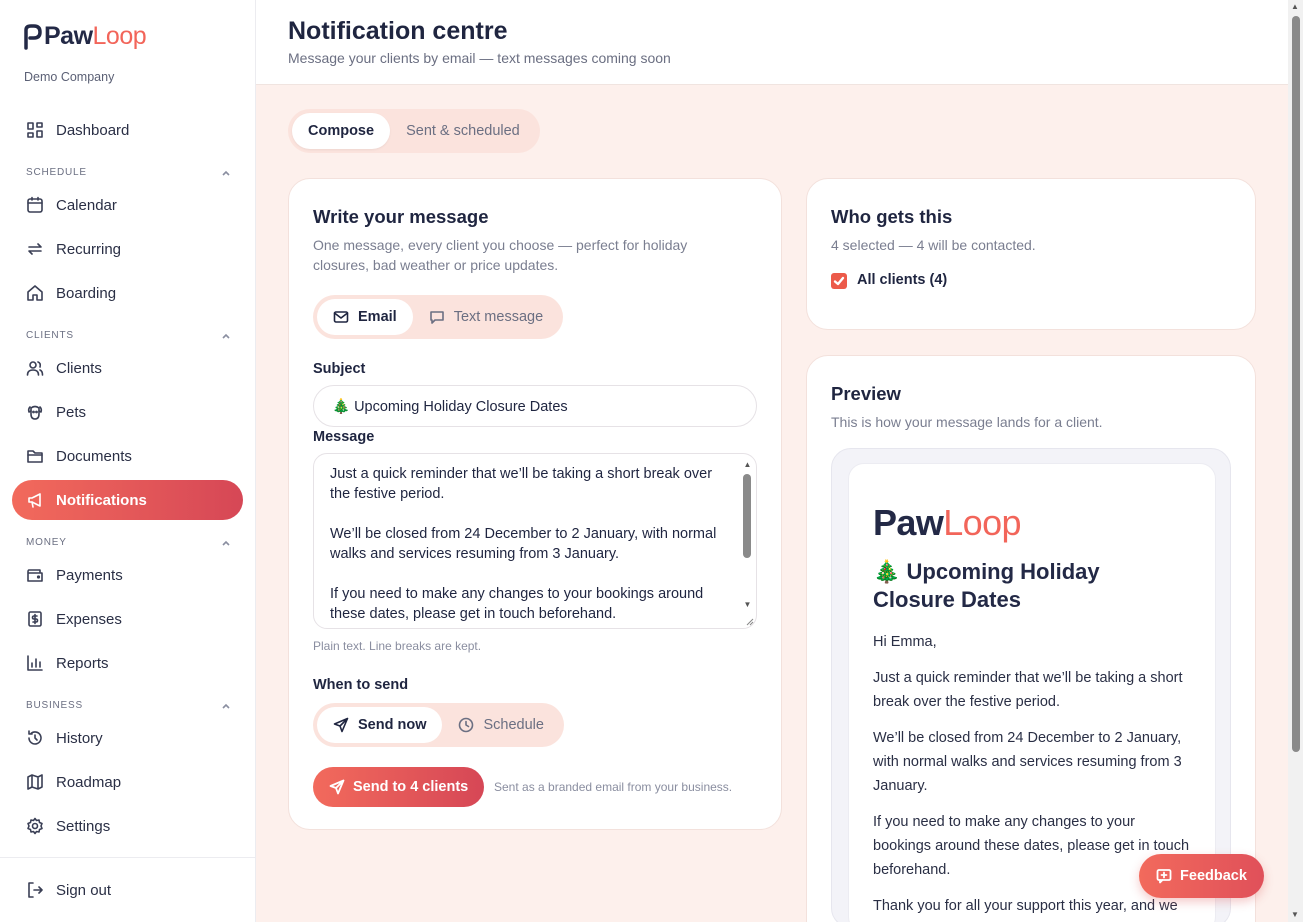 This screenshot has height=922, width=1303. Describe the element at coordinates (89, 575) in the screenshot. I see `nav-payments-label: Payments` at that location.